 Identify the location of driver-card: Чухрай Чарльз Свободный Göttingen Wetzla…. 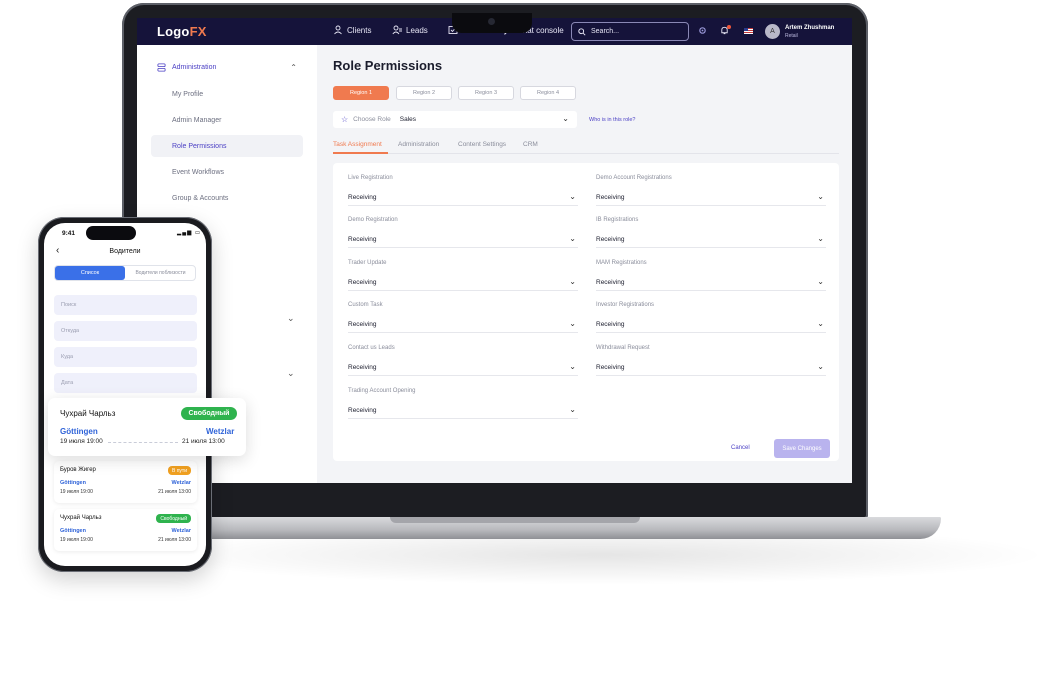
(125, 530).